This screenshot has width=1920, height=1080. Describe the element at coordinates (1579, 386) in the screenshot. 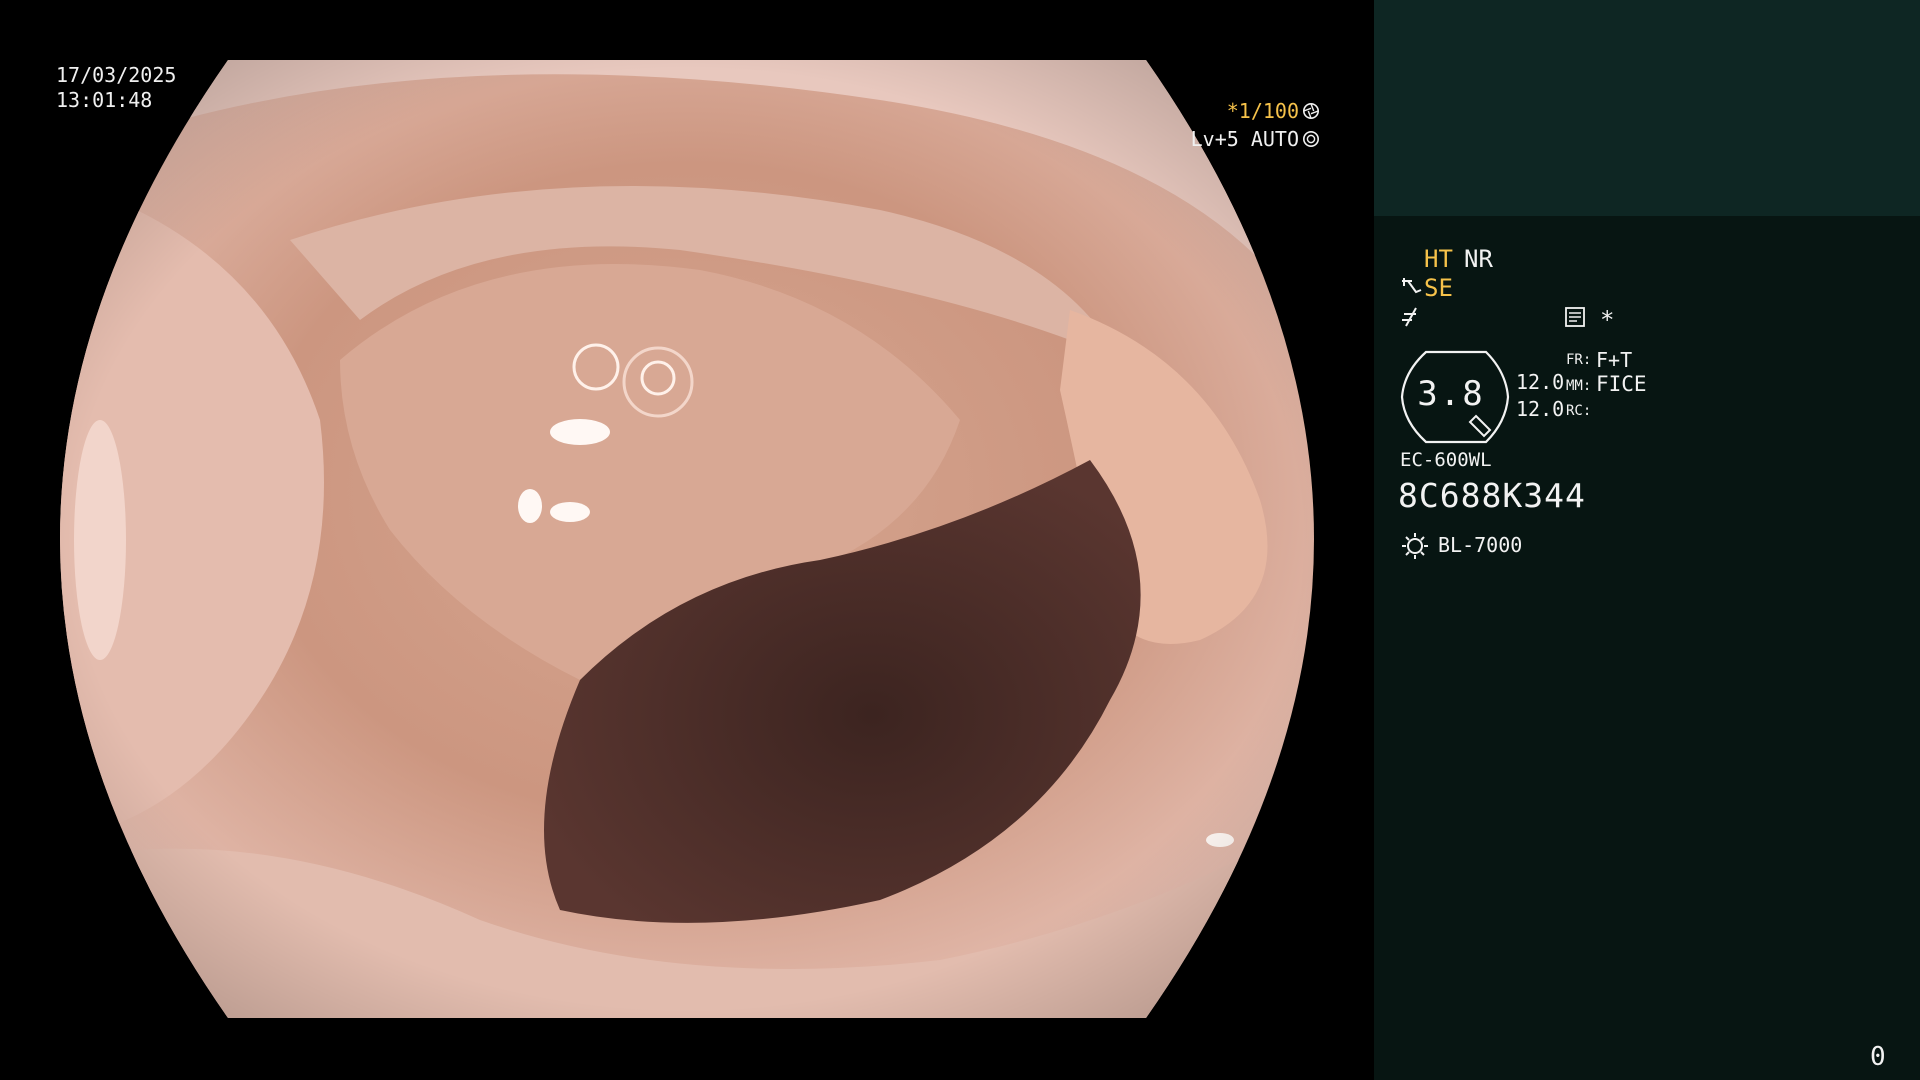

I see `mm-label: MM:` at that location.